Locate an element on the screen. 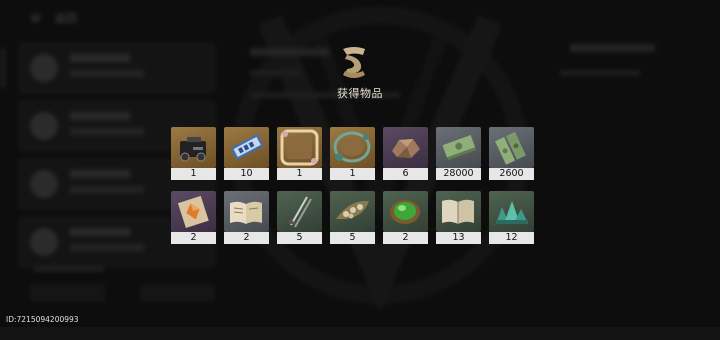 This screenshot has height=340, width=720. reward-row-2: 2 2 5 5 2 13 12 is located at coordinates (354, 219).